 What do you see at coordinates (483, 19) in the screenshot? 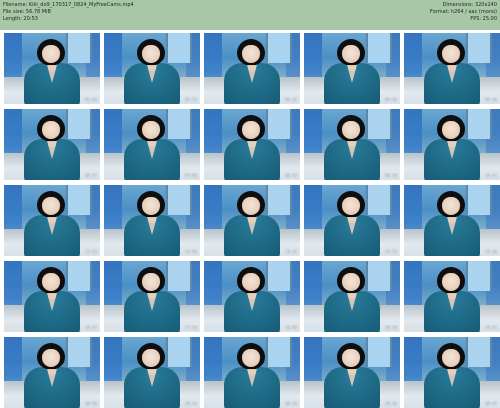
I see `fps-text: FPS: 25.00` at bounding box center [483, 19].